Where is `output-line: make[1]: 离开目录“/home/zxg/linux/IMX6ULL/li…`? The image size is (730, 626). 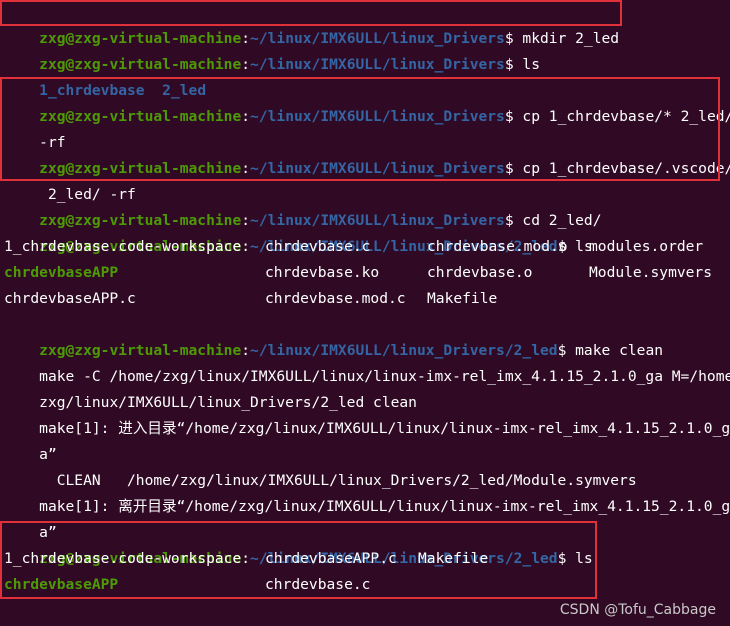 output-line: make[1]: 离开目录“/home/zxg/linux/IMX6ULL/li… is located at coordinates (367, 491).